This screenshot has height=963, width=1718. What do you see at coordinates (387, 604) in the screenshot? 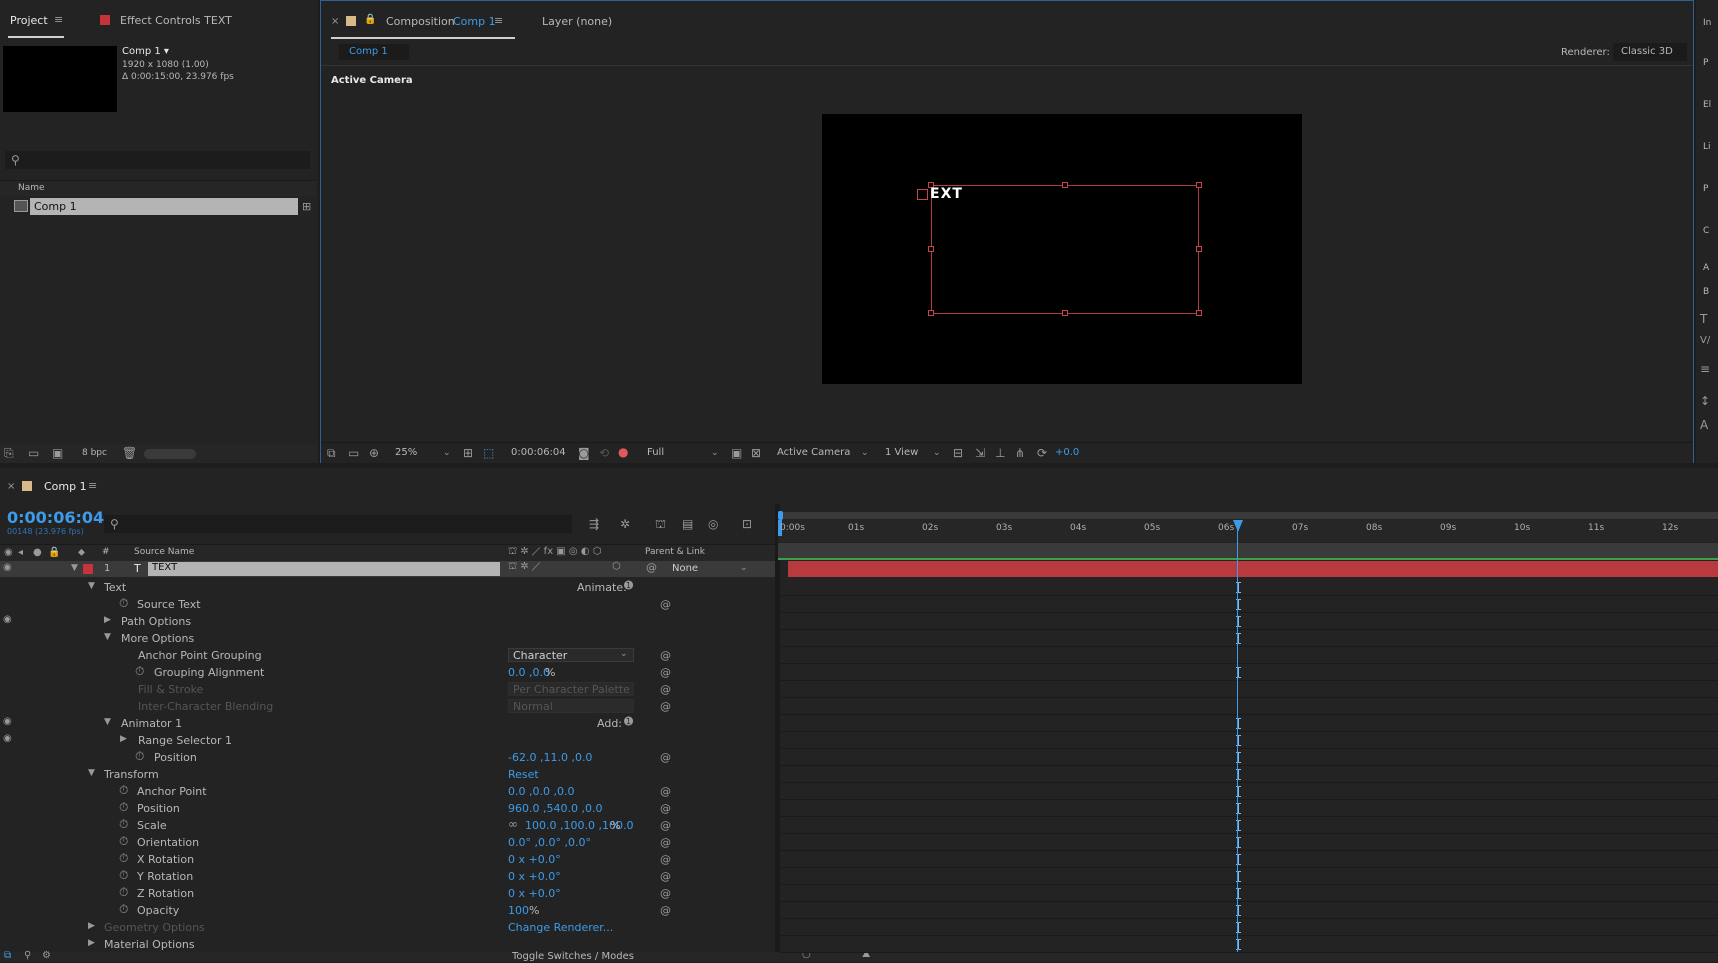
I see `prop-row-source-text: ⏱ Source Text @` at bounding box center [387, 604].